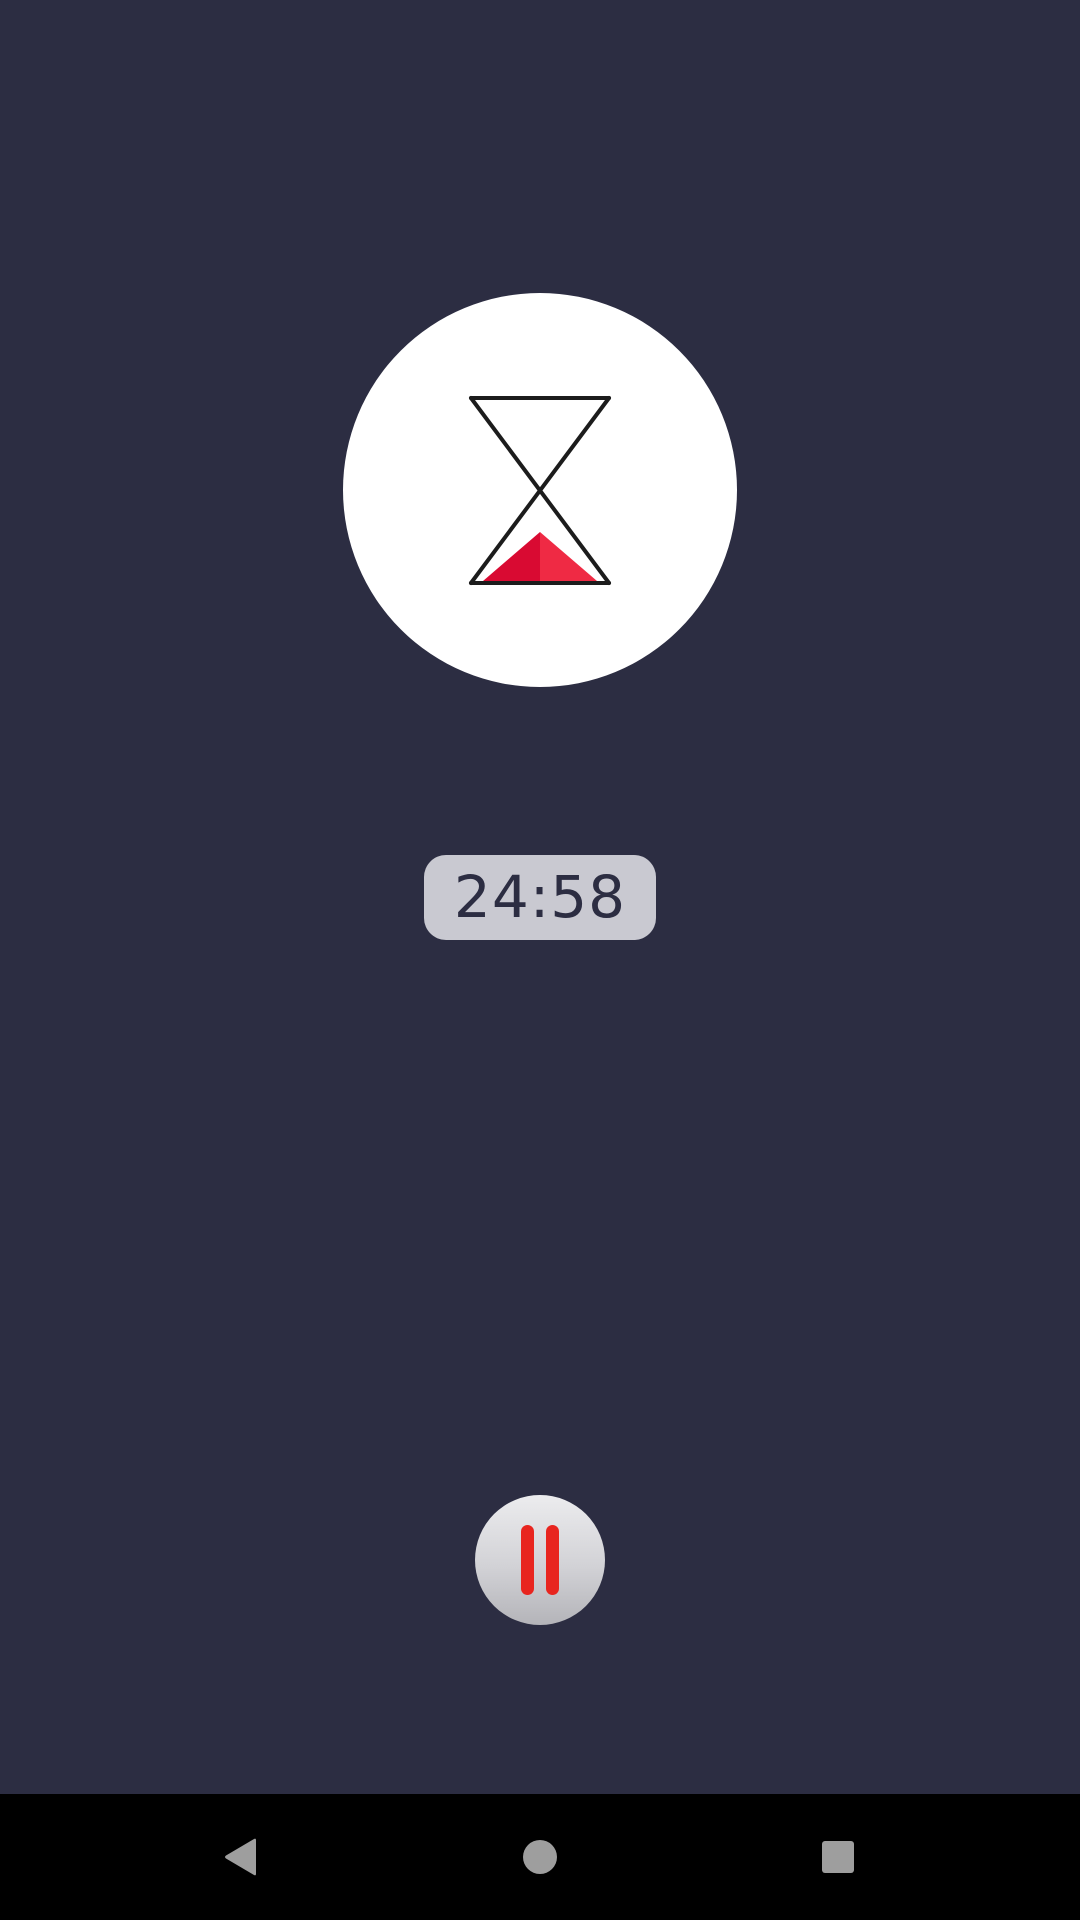 This screenshot has width=1080, height=1920. I want to click on back-triangle-icon, so click(240, 1857).